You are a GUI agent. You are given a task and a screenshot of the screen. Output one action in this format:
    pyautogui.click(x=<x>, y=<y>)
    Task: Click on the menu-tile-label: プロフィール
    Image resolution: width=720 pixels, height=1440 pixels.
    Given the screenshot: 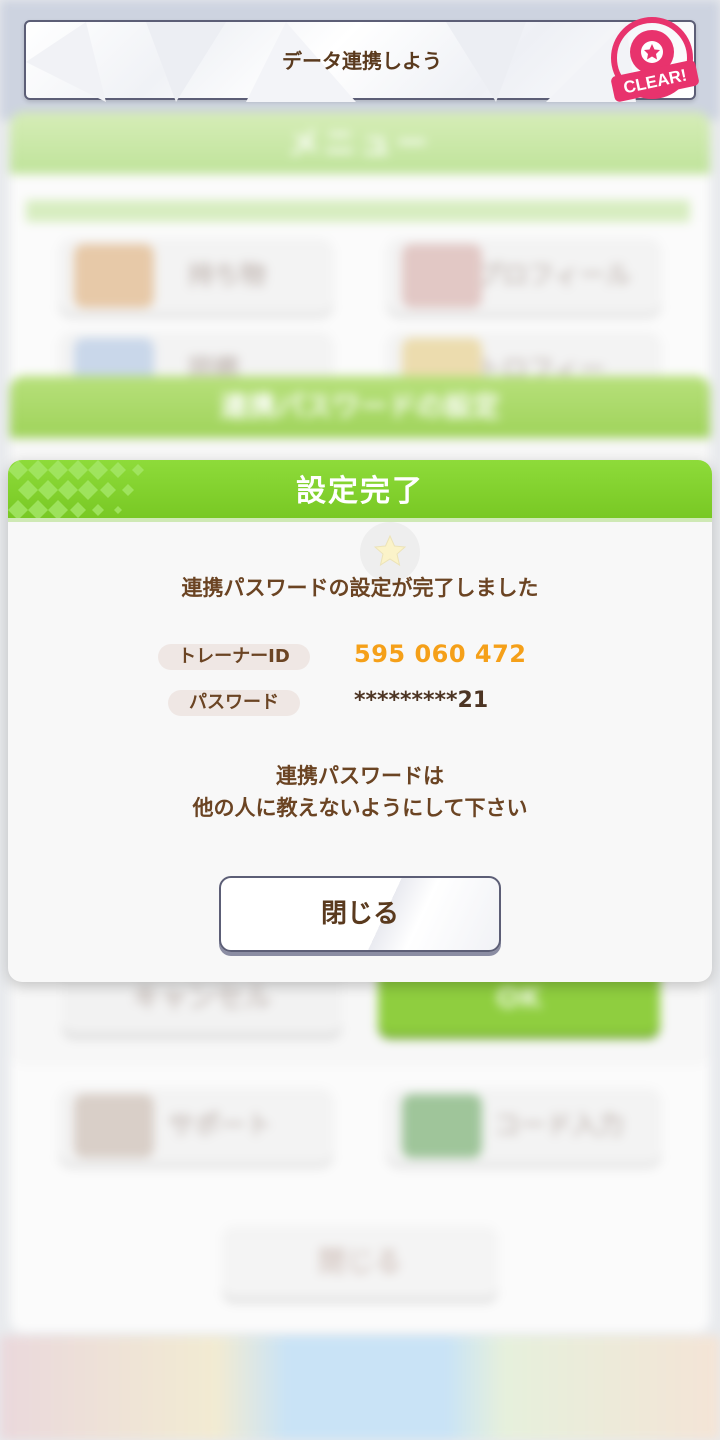 What is the action you would take?
    pyautogui.click(x=554, y=276)
    